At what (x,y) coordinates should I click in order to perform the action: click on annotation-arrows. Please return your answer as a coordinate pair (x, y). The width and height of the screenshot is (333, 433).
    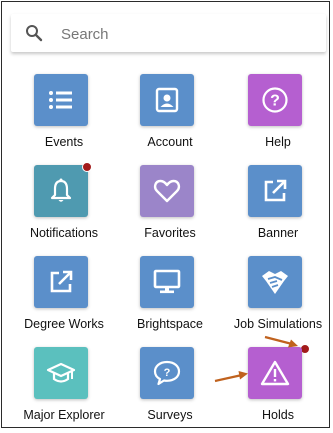
    Looking at the image, I should click on (256, 359).